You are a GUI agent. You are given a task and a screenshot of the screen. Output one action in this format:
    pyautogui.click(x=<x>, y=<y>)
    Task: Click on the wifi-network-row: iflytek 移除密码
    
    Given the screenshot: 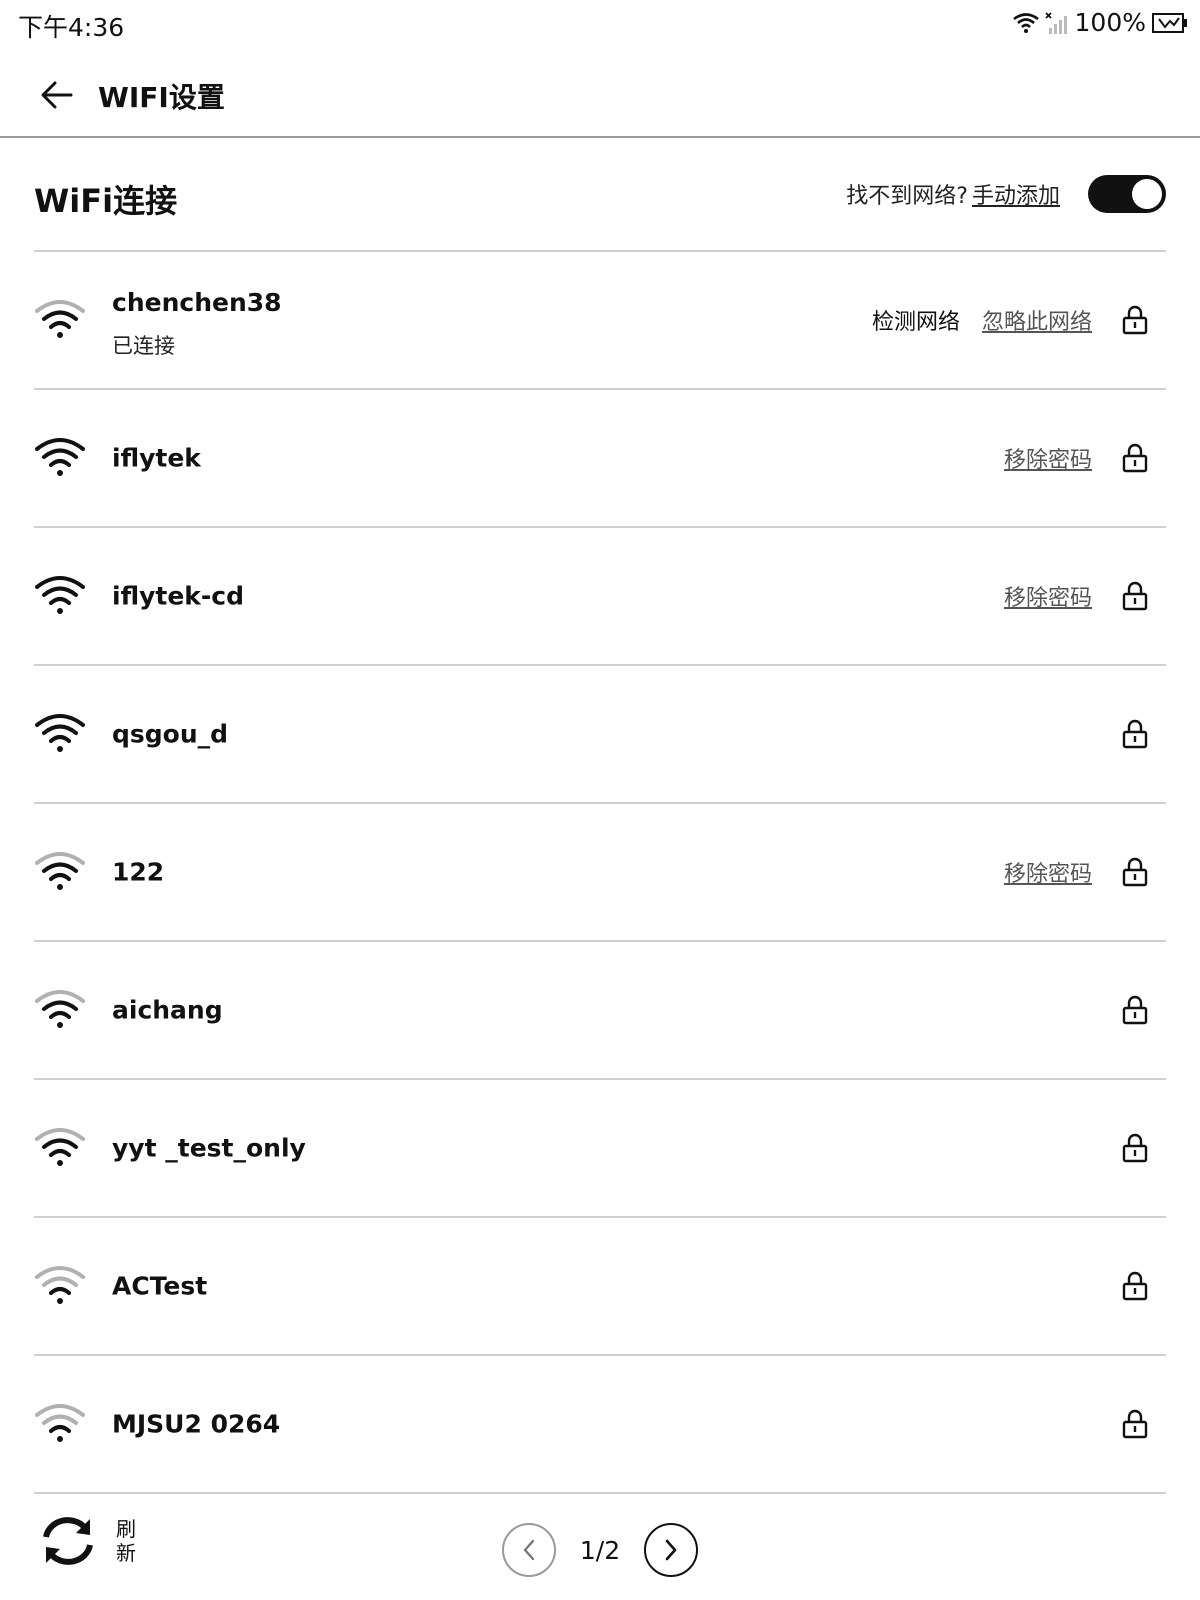 What is the action you would take?
    pyautogui.click(x=600, y=459)
    